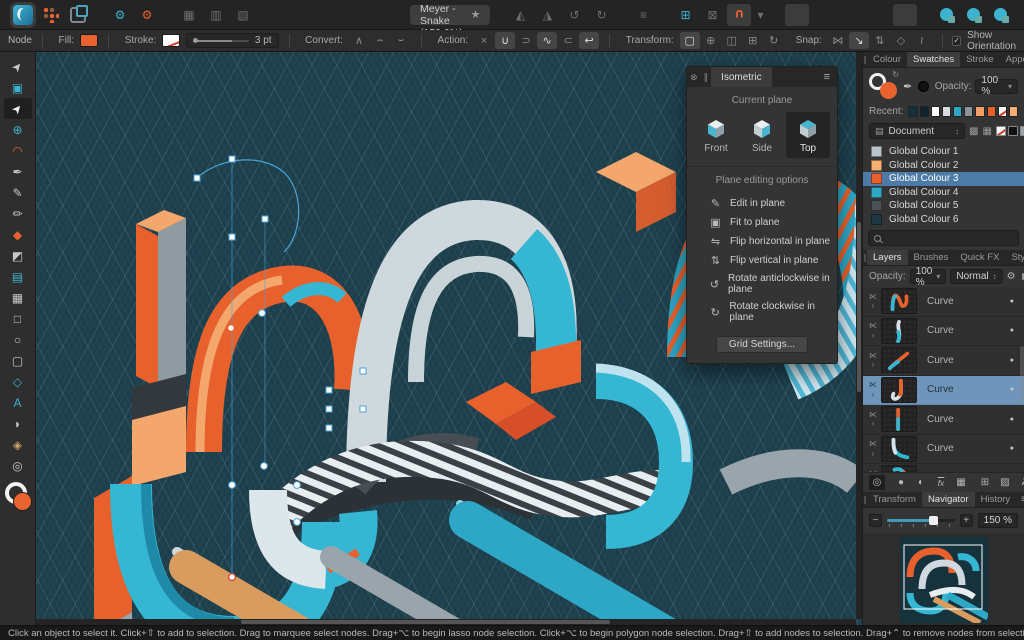 The width and height of the screenshot is (1024, 640). What do you see at coordinates (901, 40) in the screenshot?
I see `snap-off-curve-button: ◇` at bounding box center [901, 40].